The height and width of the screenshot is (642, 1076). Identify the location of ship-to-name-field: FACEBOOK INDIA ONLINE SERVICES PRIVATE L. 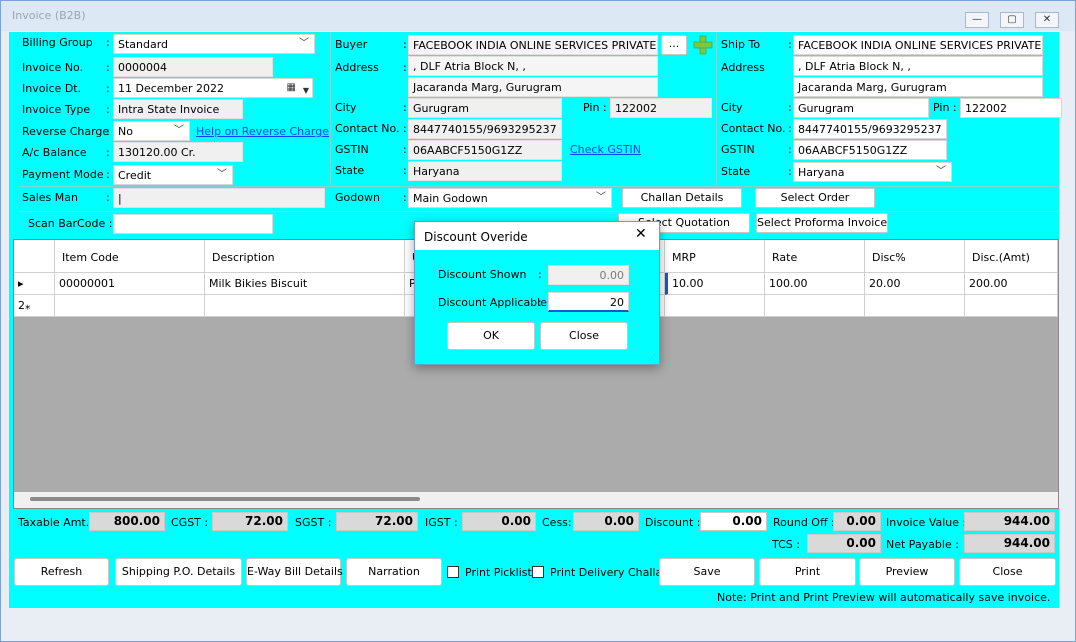
(918, 45).